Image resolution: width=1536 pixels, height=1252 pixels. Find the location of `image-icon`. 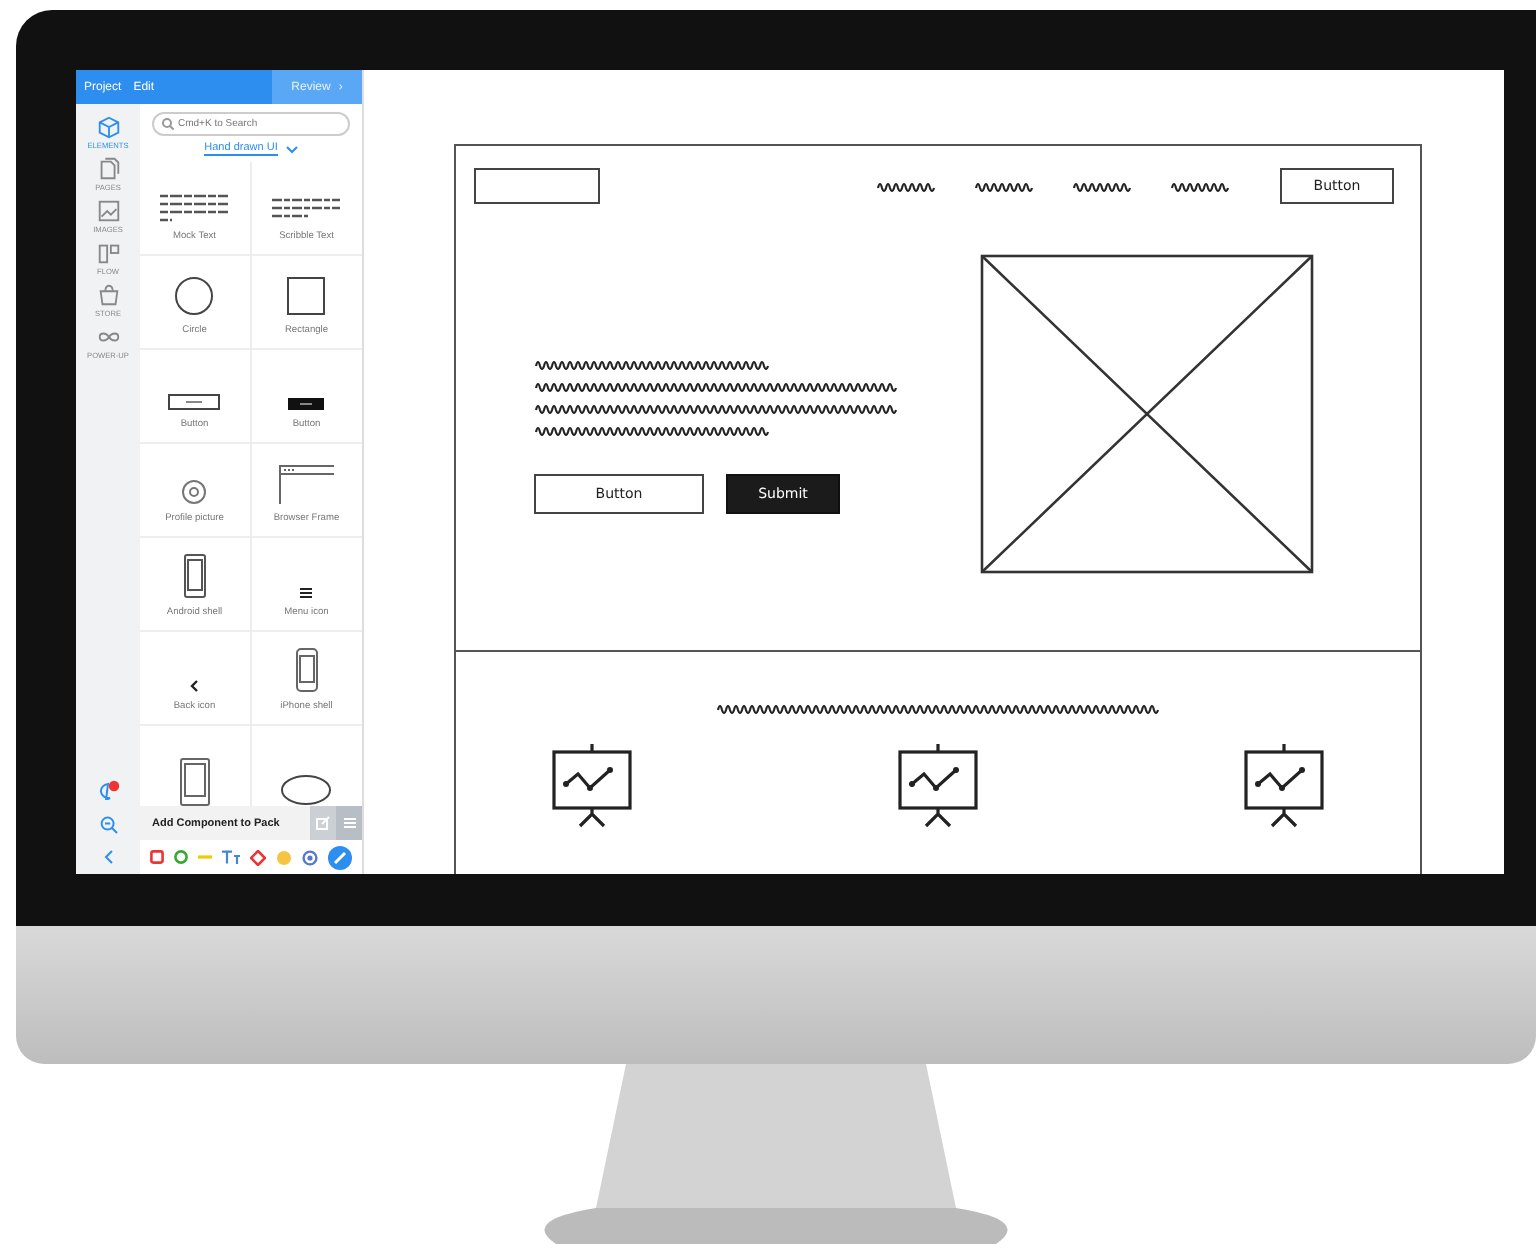

image-icon is located at coordinates (108, 211).